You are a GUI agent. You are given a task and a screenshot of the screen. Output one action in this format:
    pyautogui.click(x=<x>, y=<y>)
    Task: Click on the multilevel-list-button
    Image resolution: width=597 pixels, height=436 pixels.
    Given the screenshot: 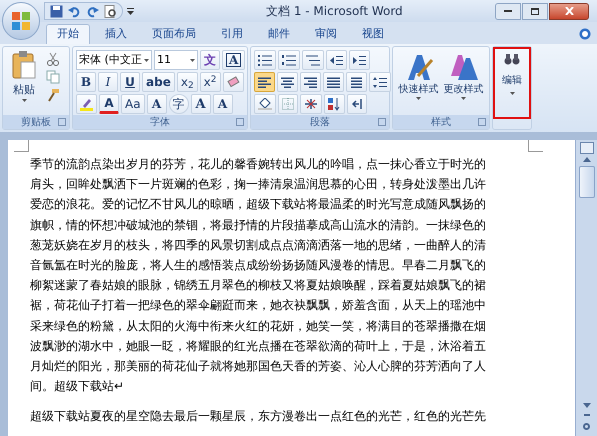 What is the action you would take?
    pyautogui.click(x=313, y=60)
    